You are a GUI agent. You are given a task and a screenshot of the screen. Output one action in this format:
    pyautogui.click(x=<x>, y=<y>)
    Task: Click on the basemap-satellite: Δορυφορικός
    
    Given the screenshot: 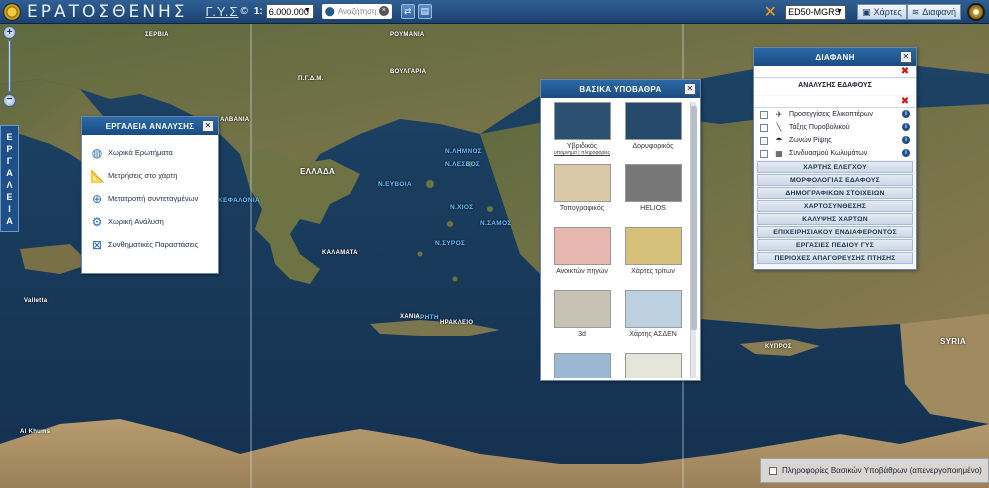 What is the action you would take?
    pyautogui.click(x=653, y=126)
    